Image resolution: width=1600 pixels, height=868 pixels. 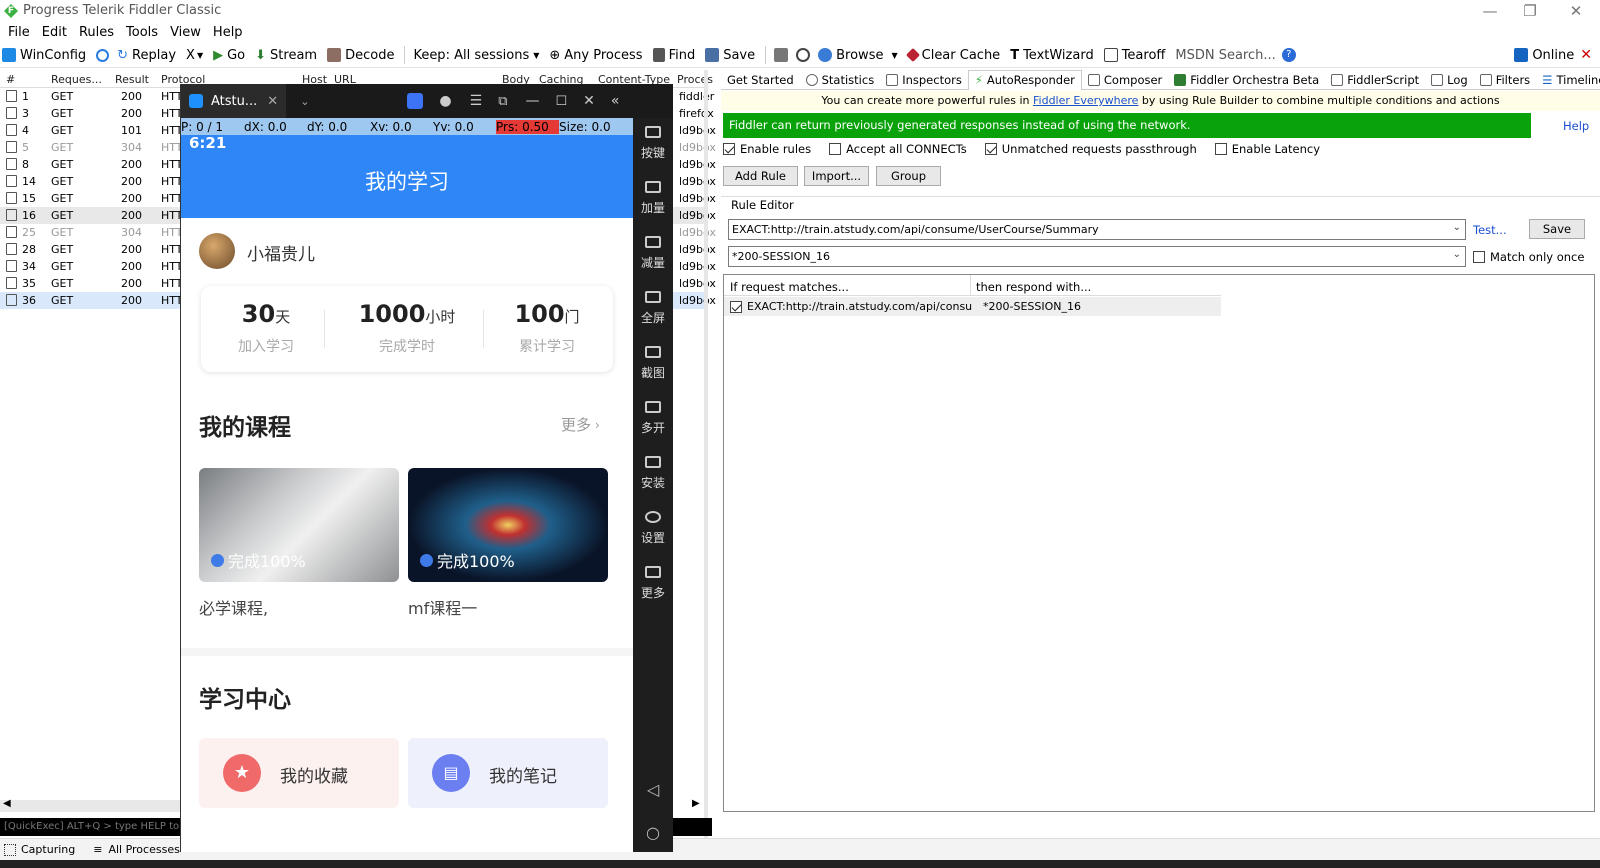 I want to click on keep-sessions-dropdown: Keep: All sessions ▼, so click(x=476, y=55).